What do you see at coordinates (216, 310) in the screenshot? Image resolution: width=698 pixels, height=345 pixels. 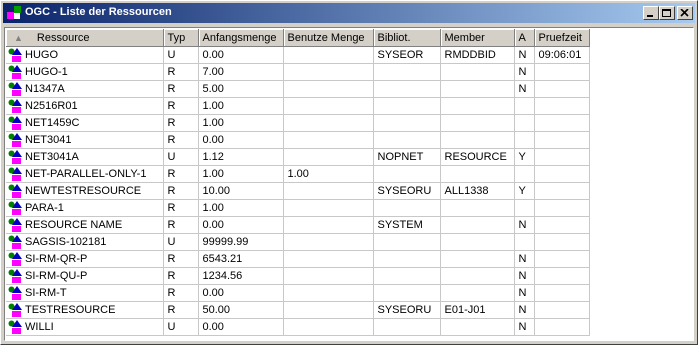 I see `cell-anfangsmenge-text: 50.00` at bounding box center [216, 310].